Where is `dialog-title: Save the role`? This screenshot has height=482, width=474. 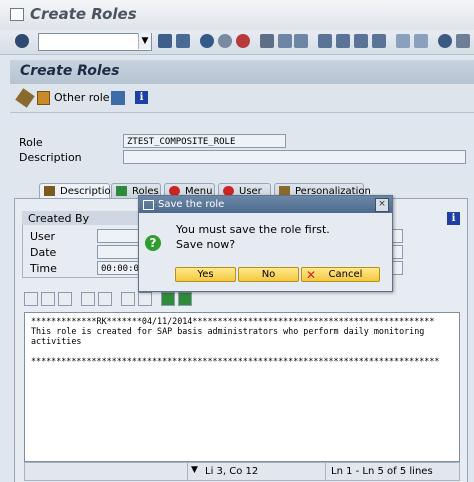
dialog-title: Save the role is located at coordinates (191, 204).